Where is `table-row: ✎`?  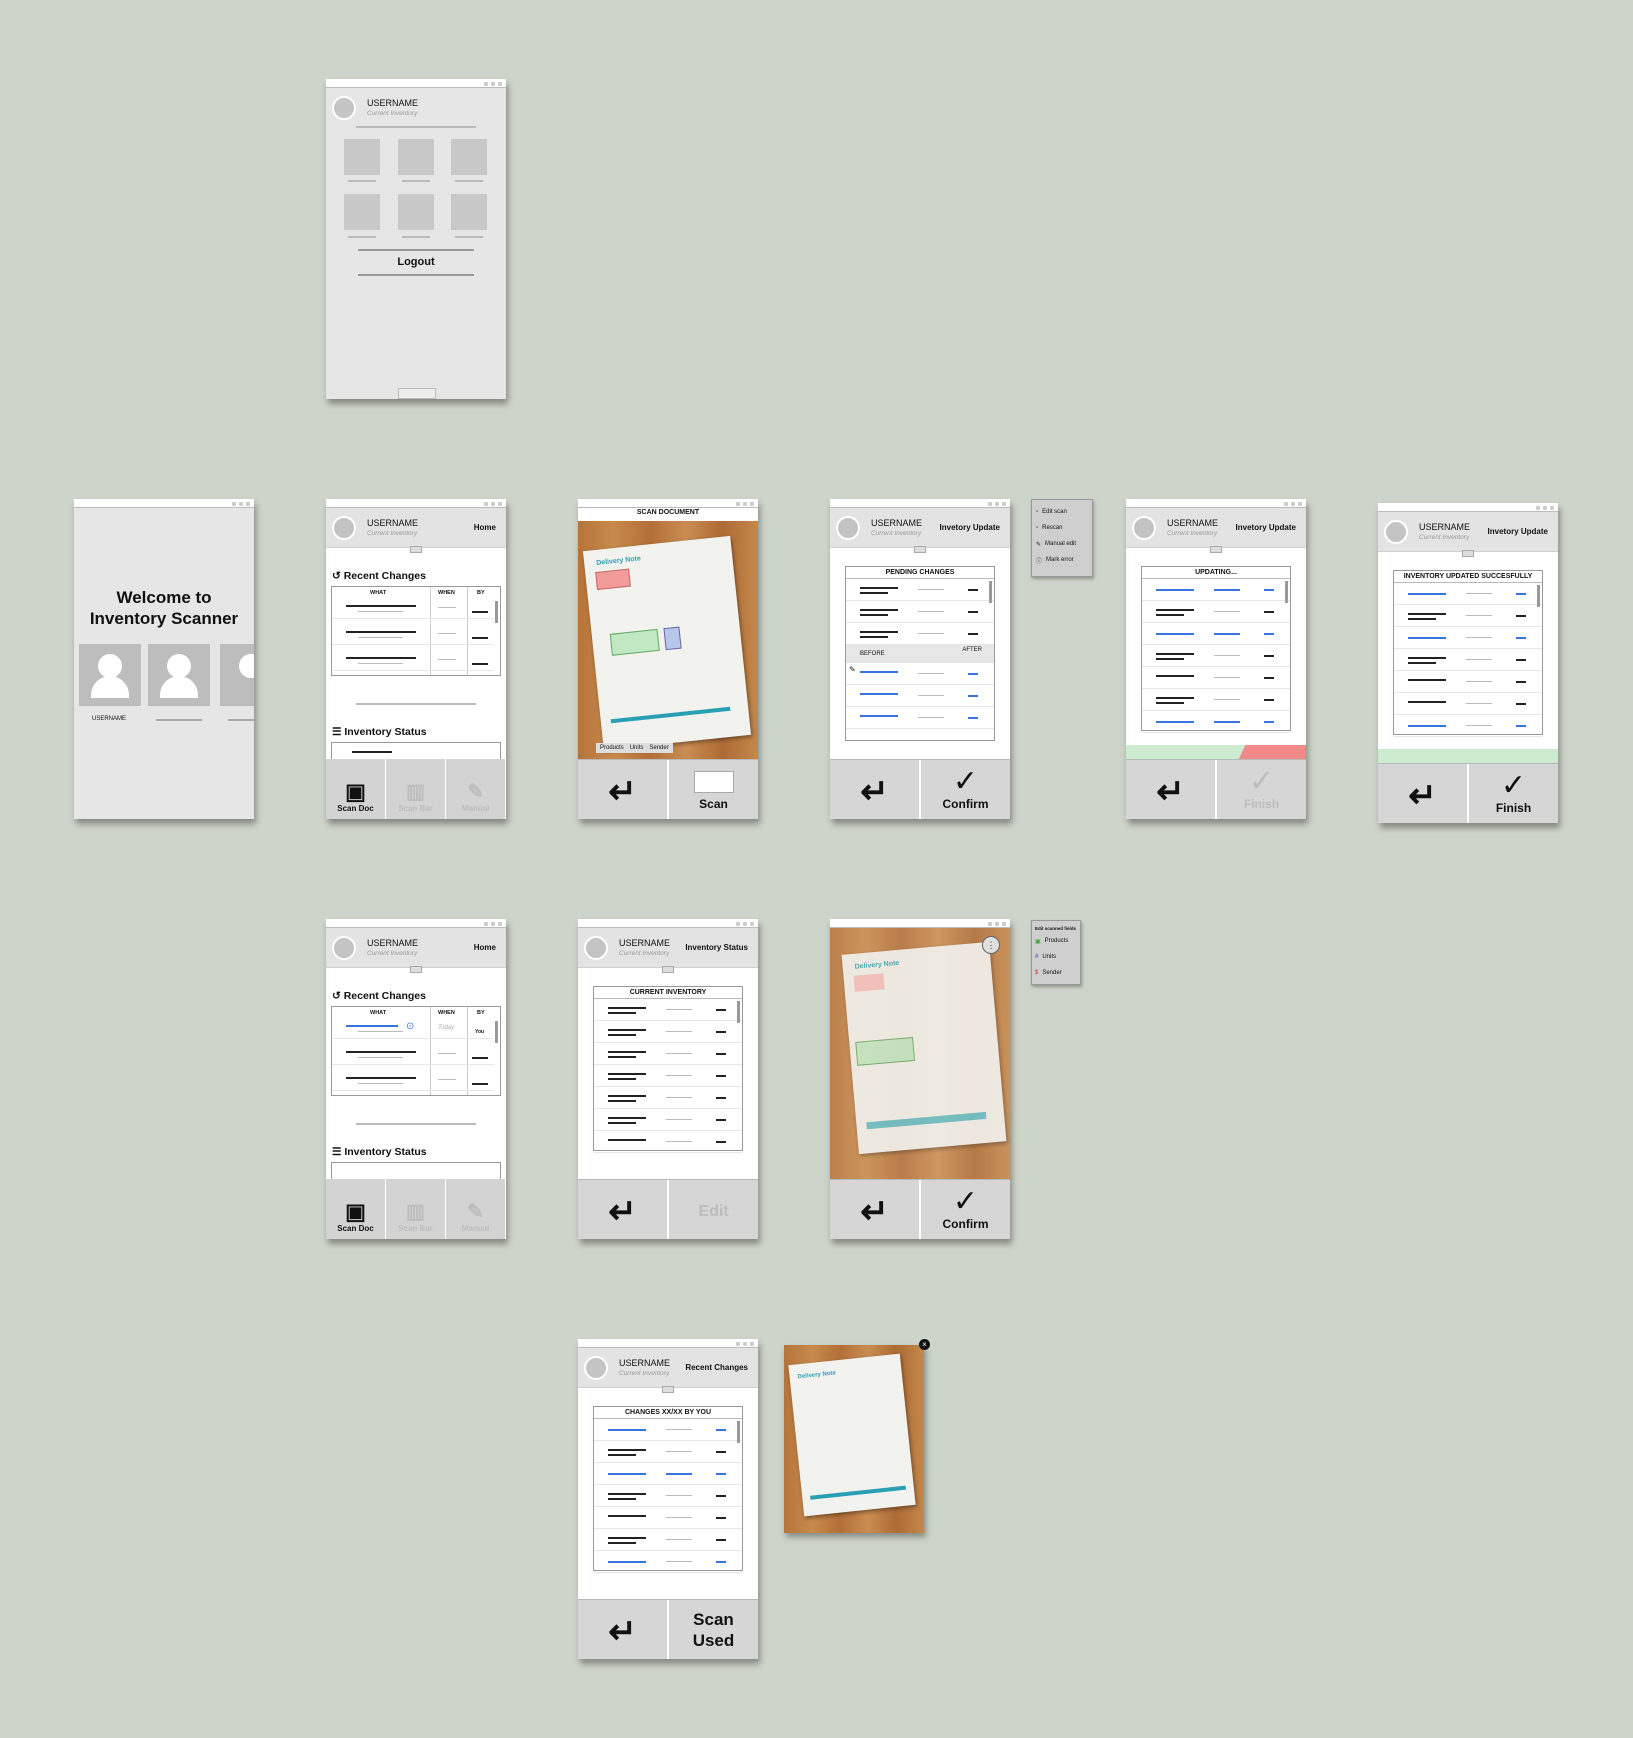
table-row: ✎ is located at coordinates (920, 674).